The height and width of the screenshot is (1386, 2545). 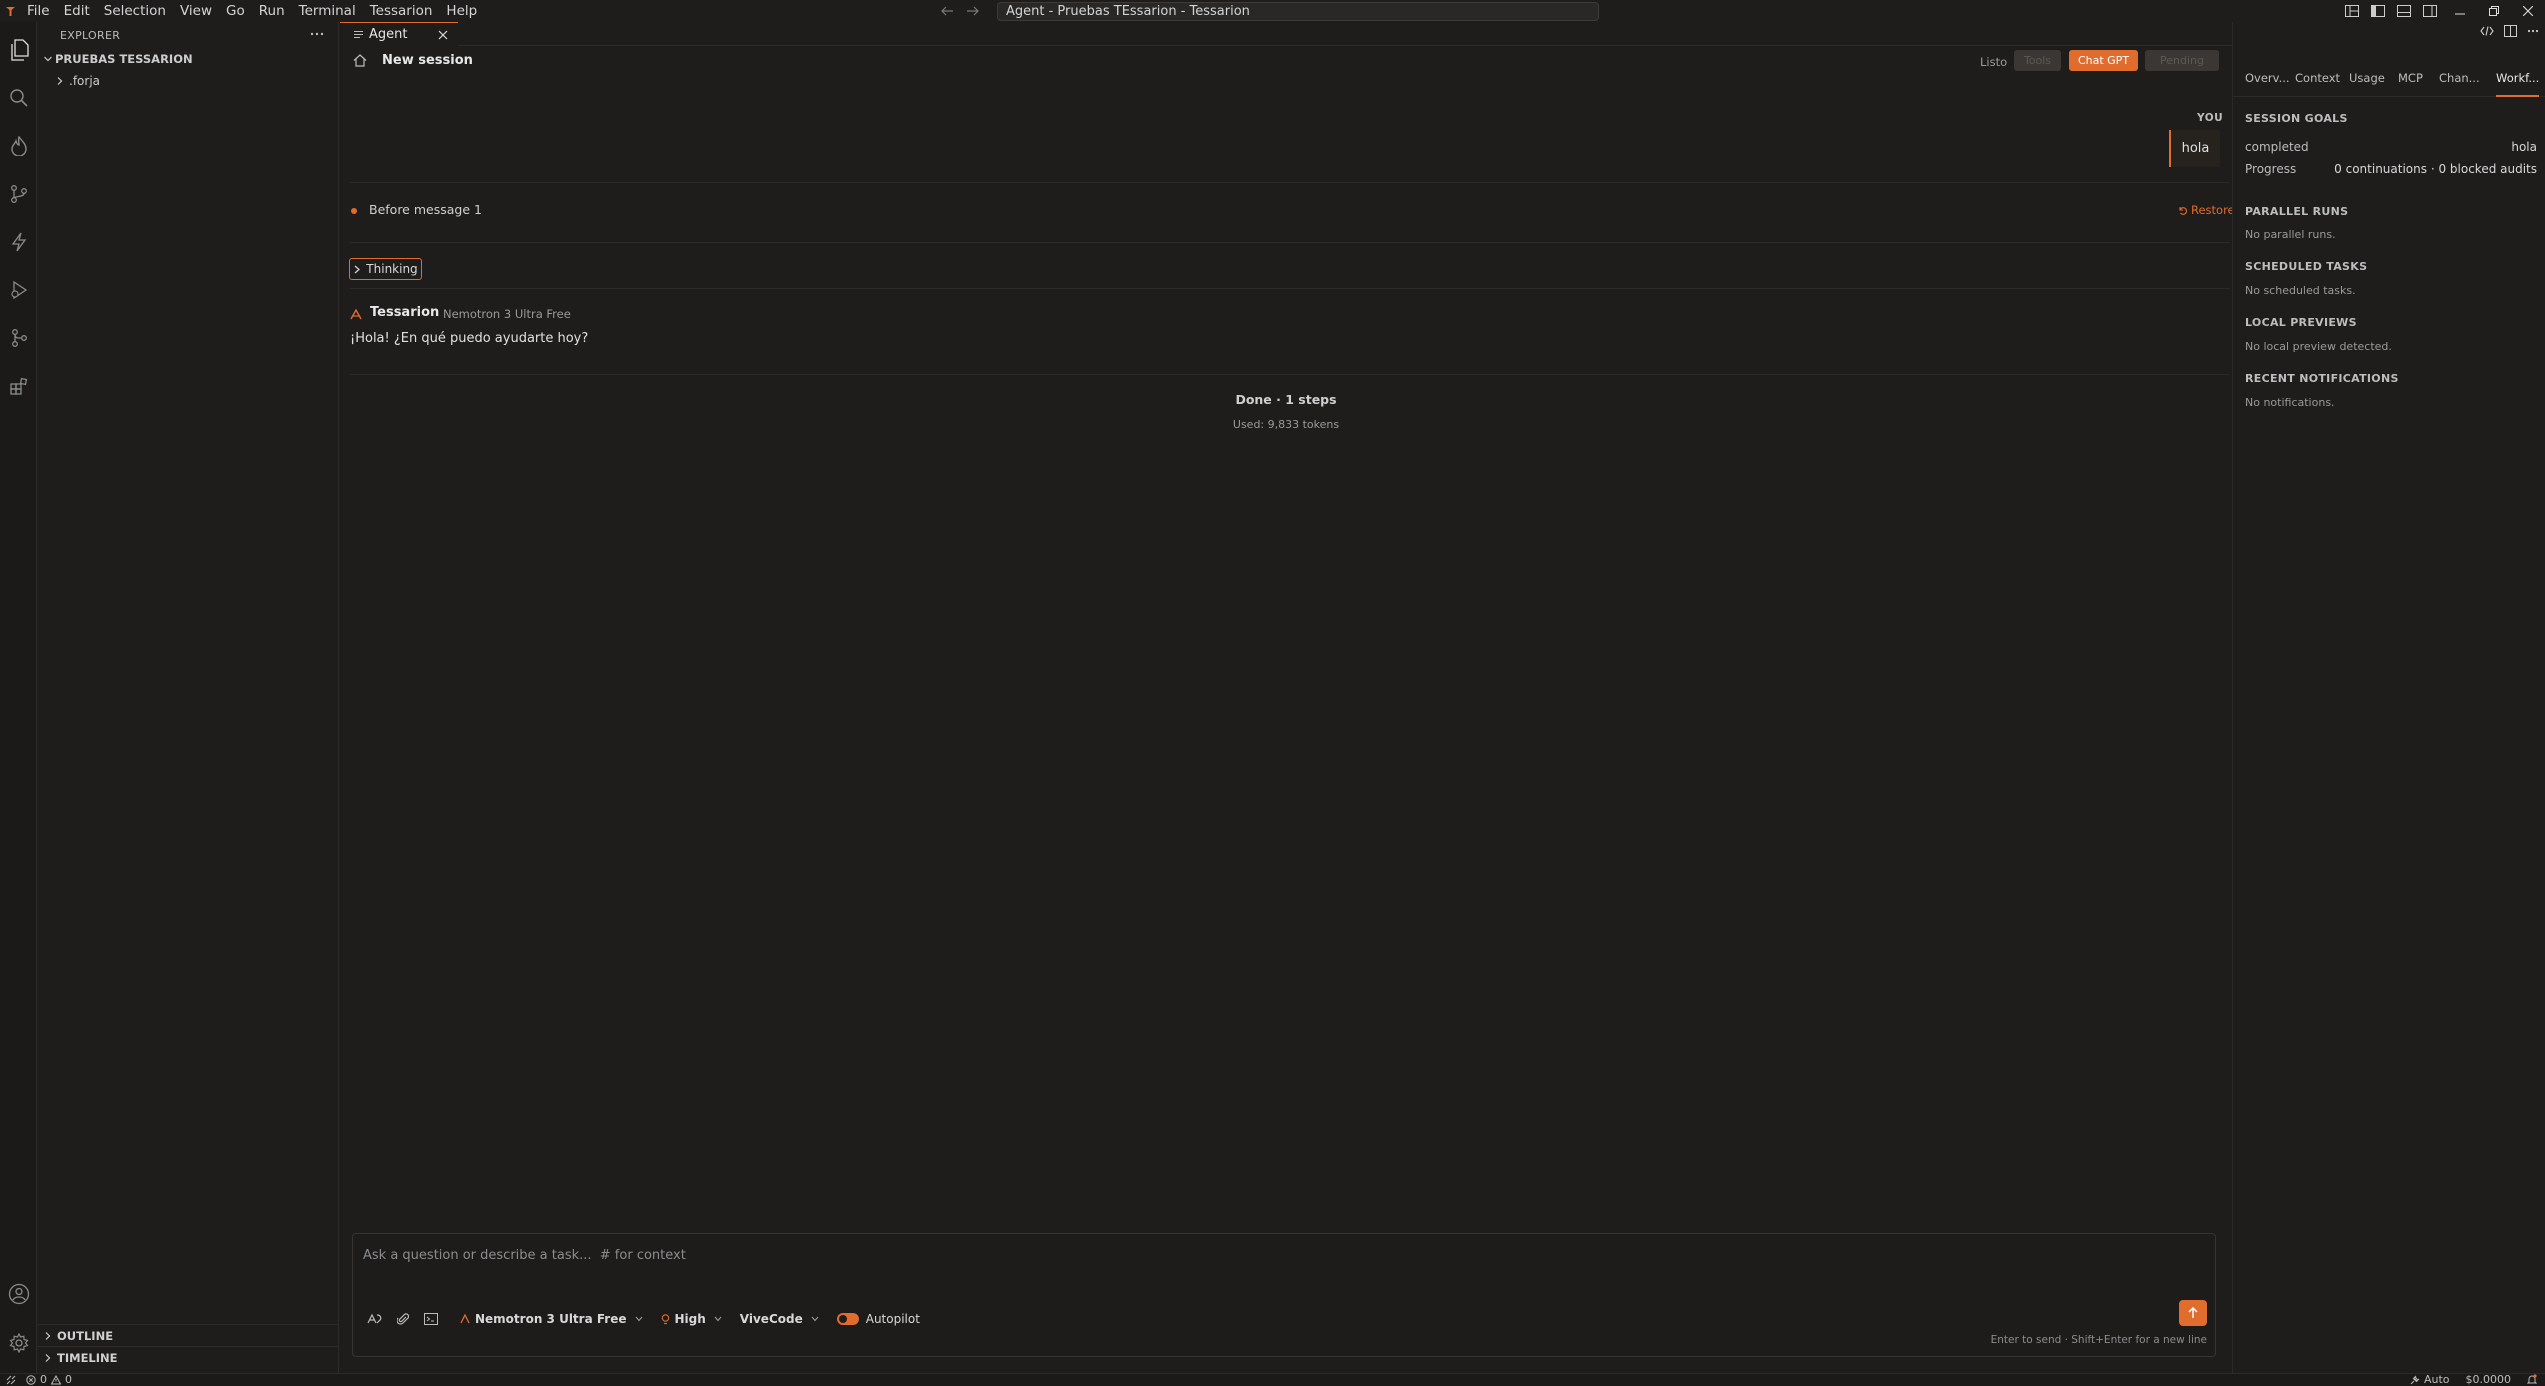 What do you see at coordinates (188, 1357) in the screenshot?
I see `timeline-section: TIMELINE` at bounding box center [188, 1357].